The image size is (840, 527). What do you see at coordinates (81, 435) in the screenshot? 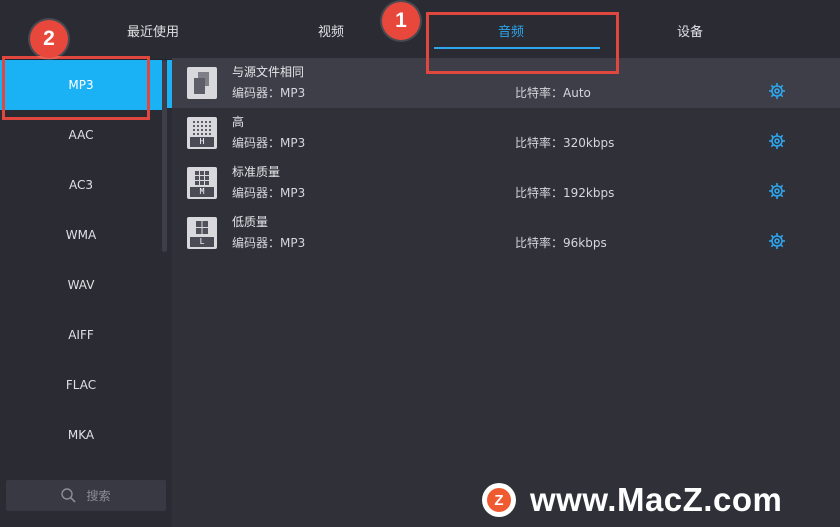
I see `sidebar-item-mka: MKA` at bounding box center [81, 435].